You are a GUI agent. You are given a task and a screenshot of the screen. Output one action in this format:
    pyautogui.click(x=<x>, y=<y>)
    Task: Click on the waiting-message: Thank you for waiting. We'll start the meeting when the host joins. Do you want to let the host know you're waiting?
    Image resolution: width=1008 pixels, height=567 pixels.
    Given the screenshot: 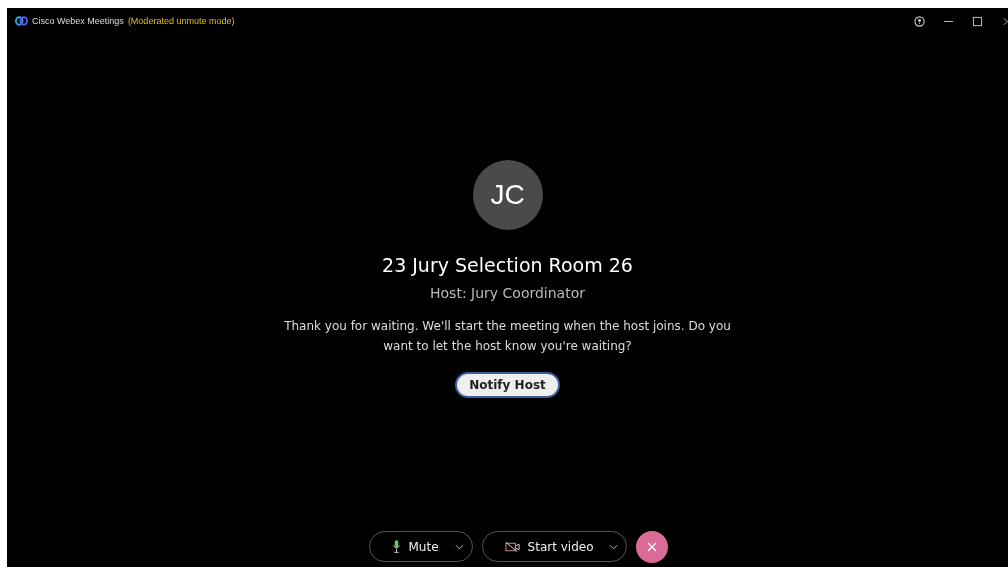 What is the action you would take?
    pyautogui.click(x=507, y=336)
    